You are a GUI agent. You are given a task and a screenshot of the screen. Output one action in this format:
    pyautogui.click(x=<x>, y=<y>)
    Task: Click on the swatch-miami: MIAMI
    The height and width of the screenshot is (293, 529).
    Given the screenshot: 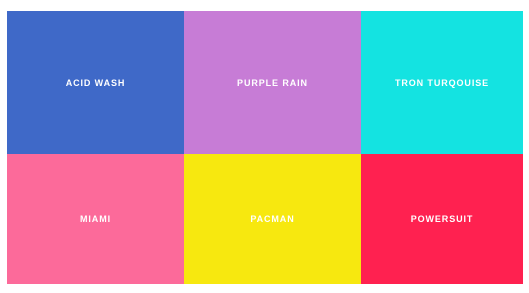 What is the action you would take?
    pyautogui.click(x=95, y=219)
    